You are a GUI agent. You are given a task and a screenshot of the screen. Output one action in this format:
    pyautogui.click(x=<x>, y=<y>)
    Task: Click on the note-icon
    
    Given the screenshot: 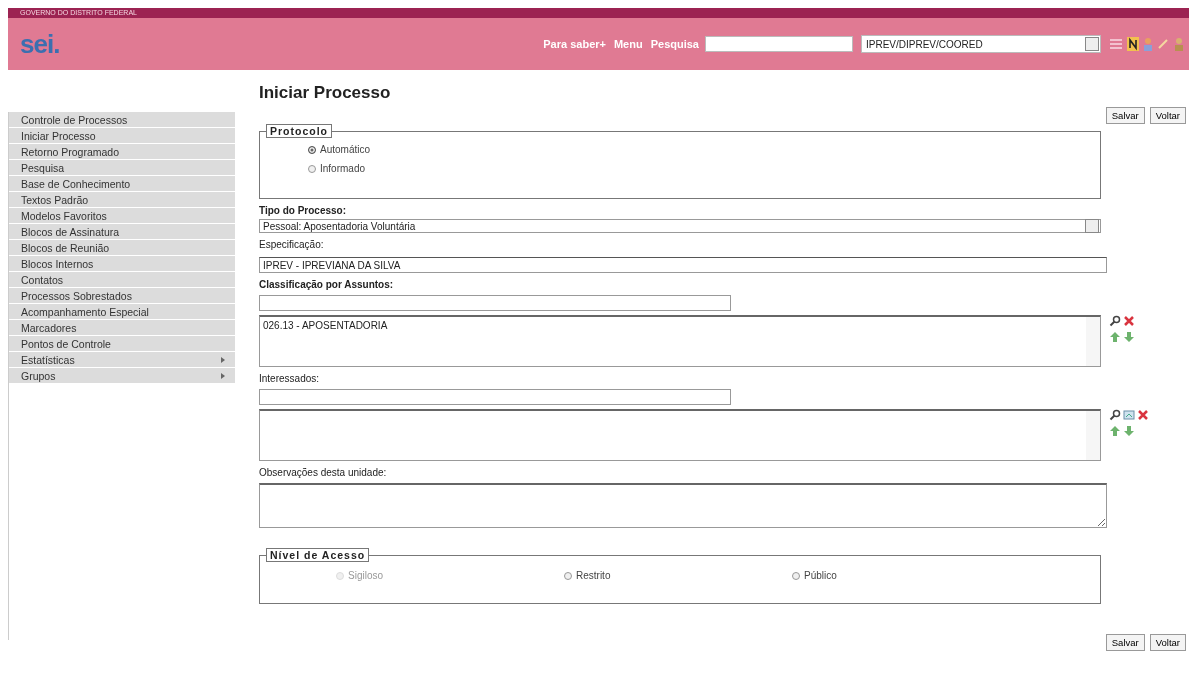 What is the action you would take?
    pyautogui.click(x=1133, y=44)
    